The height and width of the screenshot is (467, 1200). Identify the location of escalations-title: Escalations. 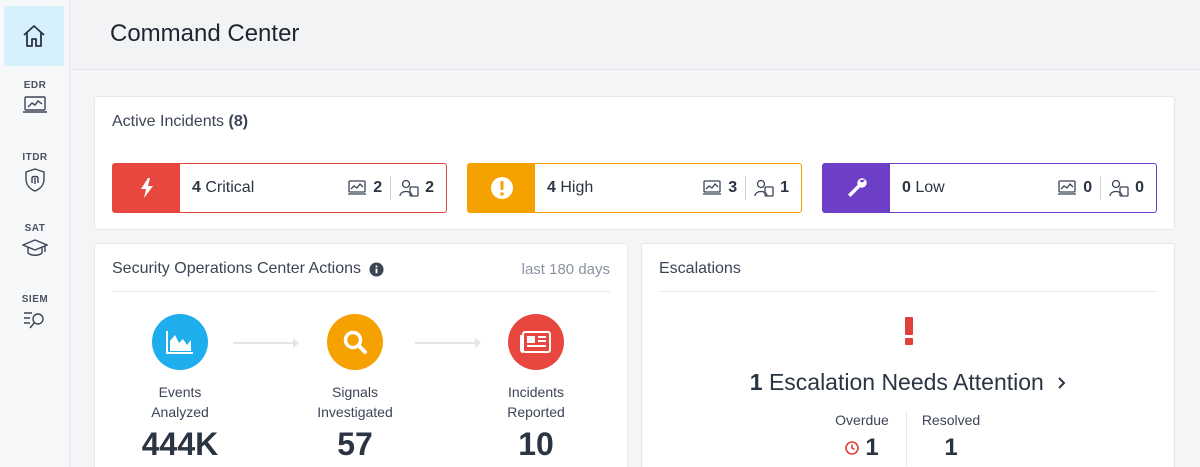
(700, 268).